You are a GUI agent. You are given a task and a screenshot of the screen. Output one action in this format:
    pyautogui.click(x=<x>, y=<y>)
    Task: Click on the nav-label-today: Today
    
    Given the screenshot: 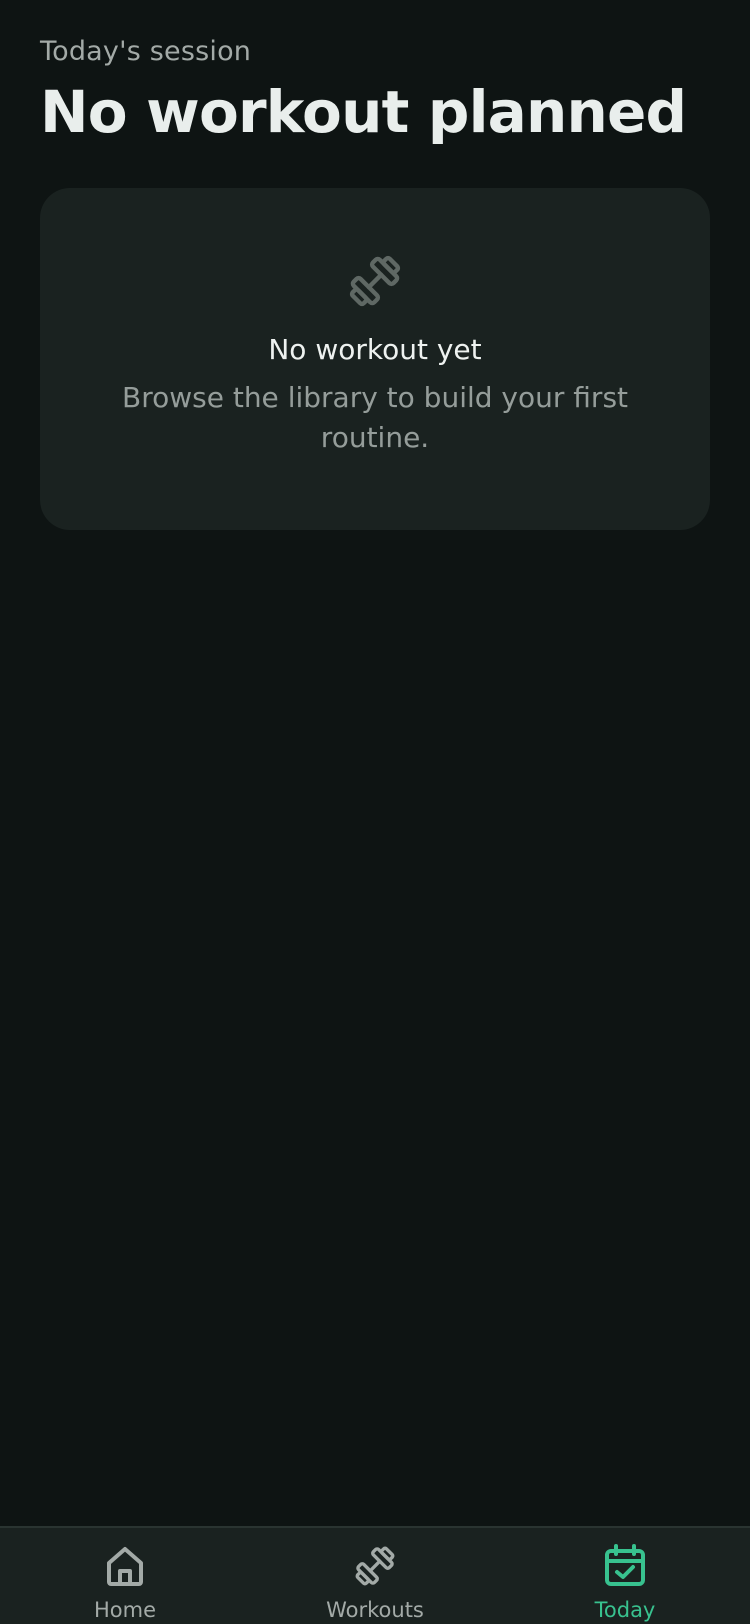 What is the action you would take?
    pyautogui.click(x=625, y=1610)
    